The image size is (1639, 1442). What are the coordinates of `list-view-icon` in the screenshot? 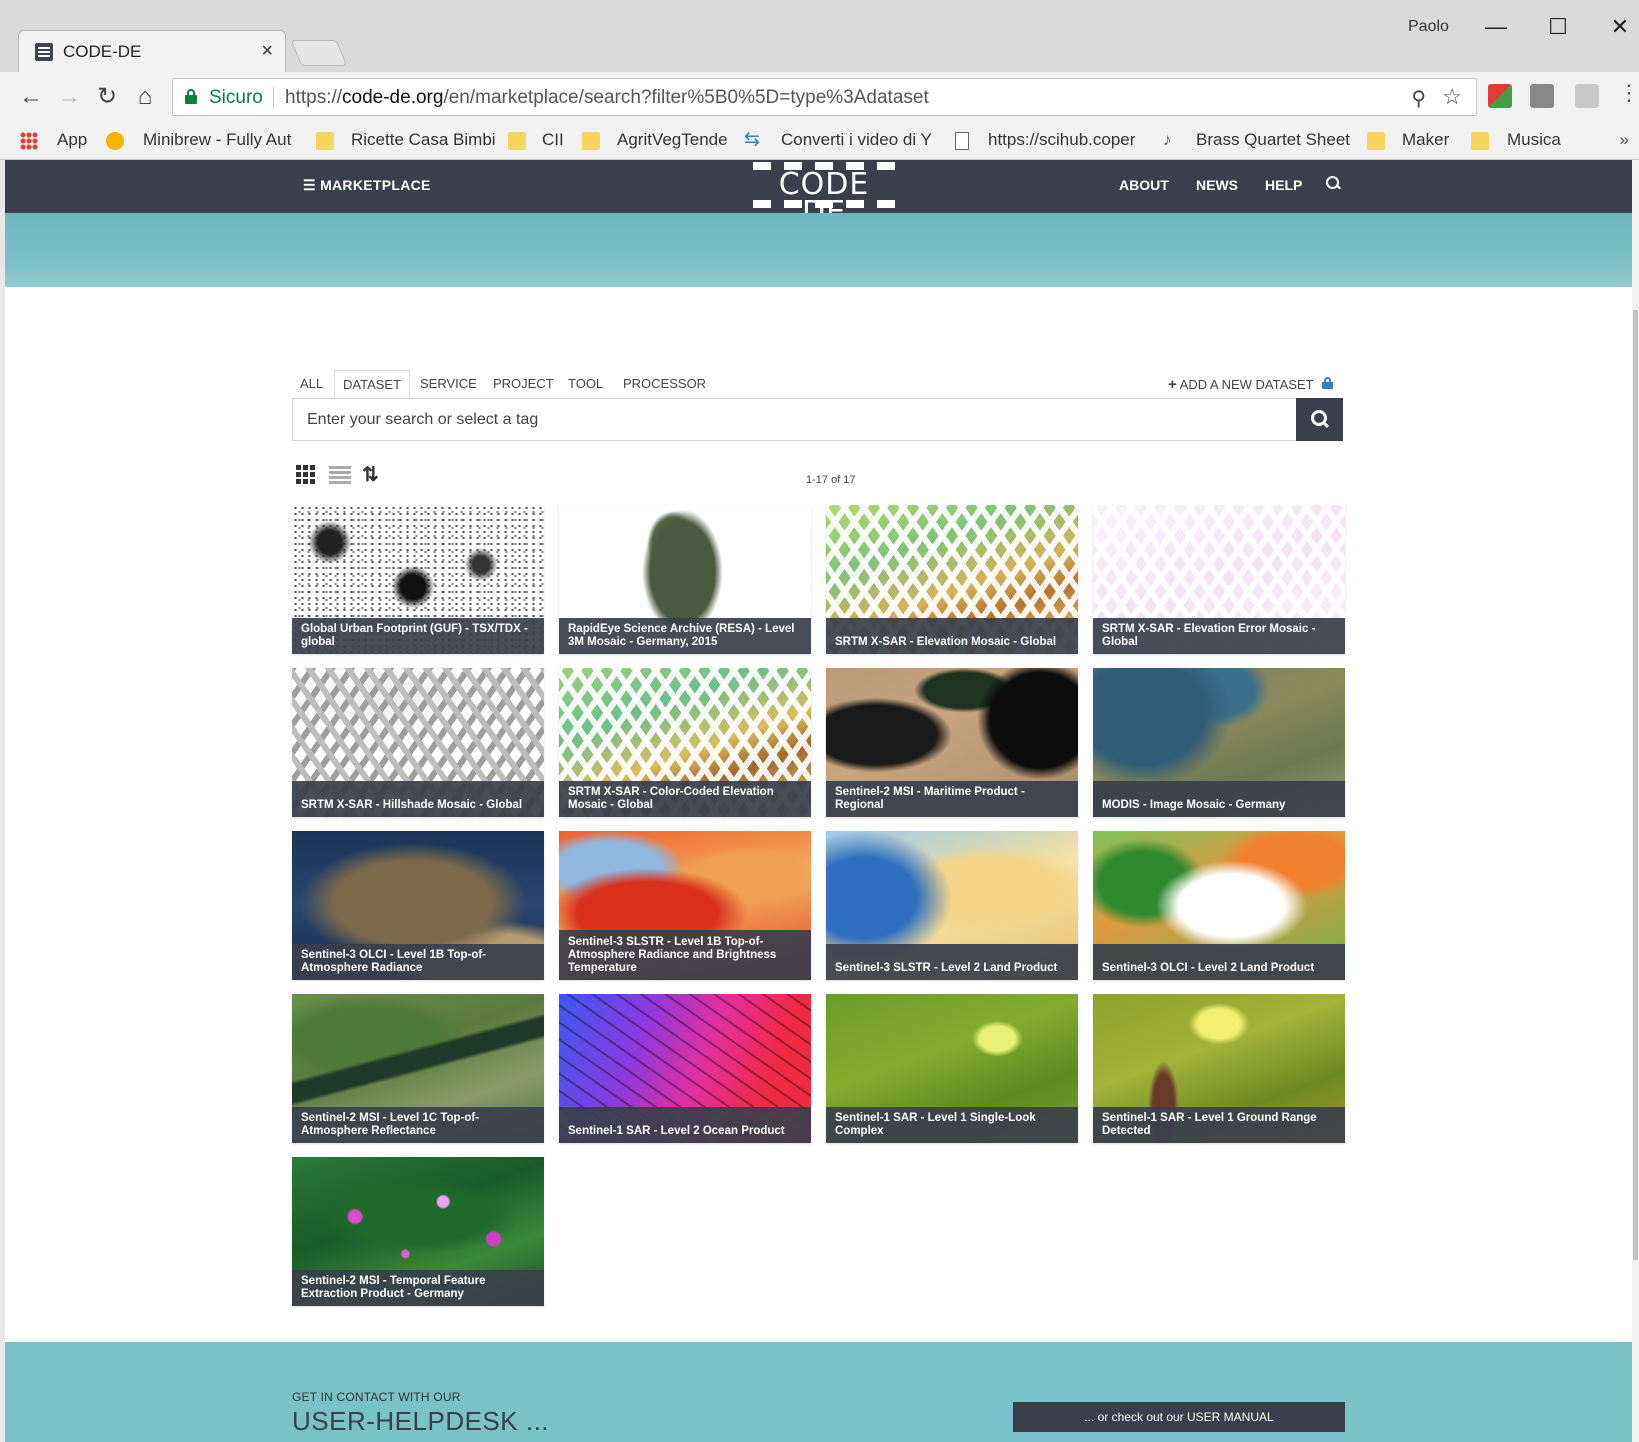 It's located at (340, 475).